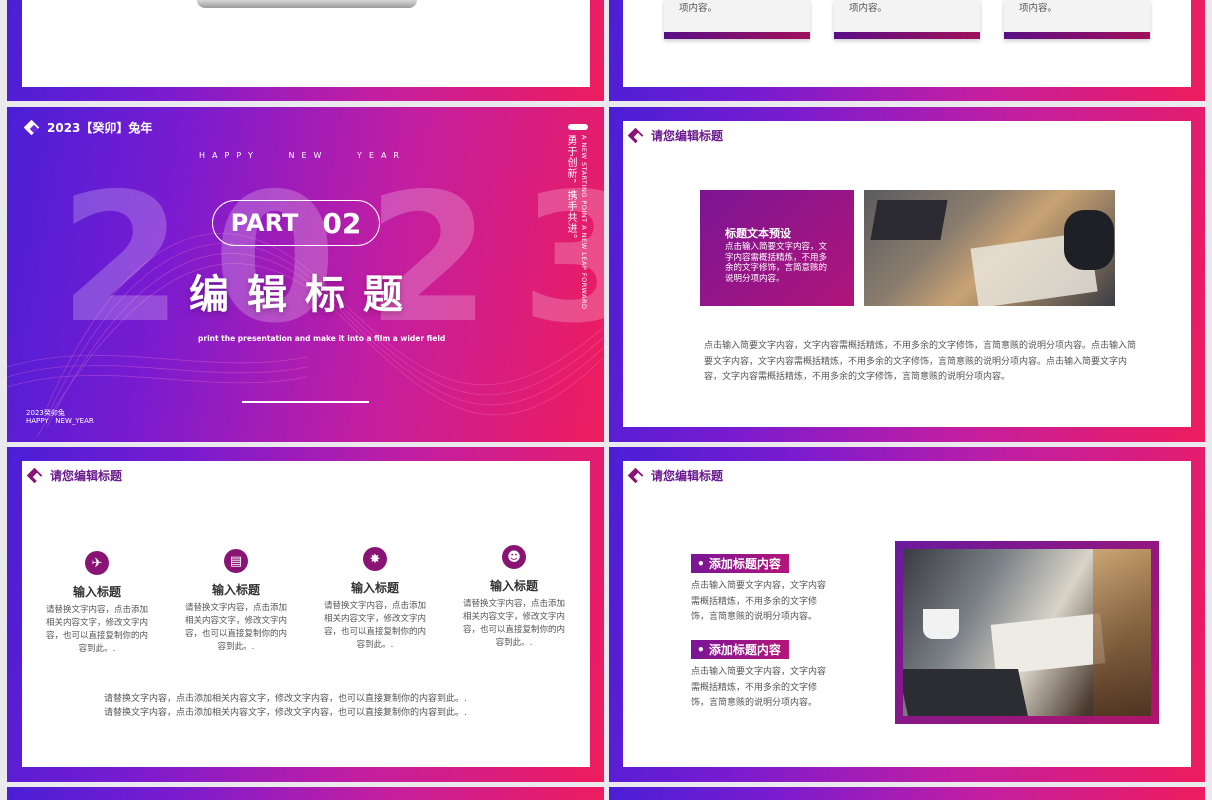 The image size is (1212, 800). I want to click on vertical-pill, so click(578, 127).